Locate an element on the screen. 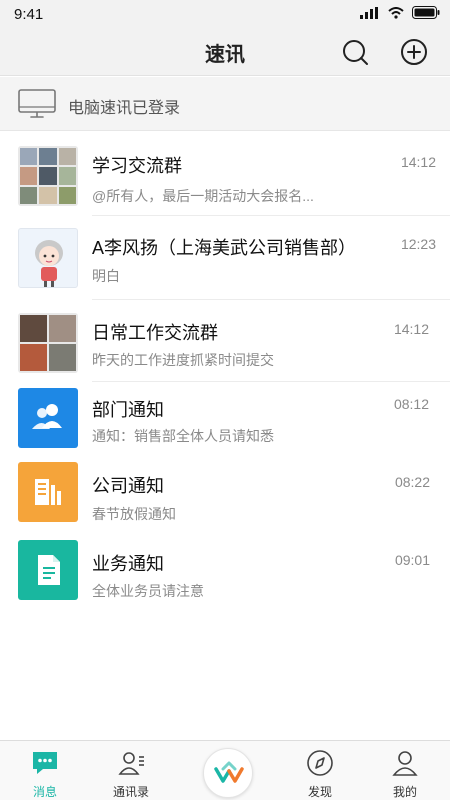 Image resolution: width=450 pixels, height=800 pixels. tab-label: 通讯录 is located at coordinates (130, 792).